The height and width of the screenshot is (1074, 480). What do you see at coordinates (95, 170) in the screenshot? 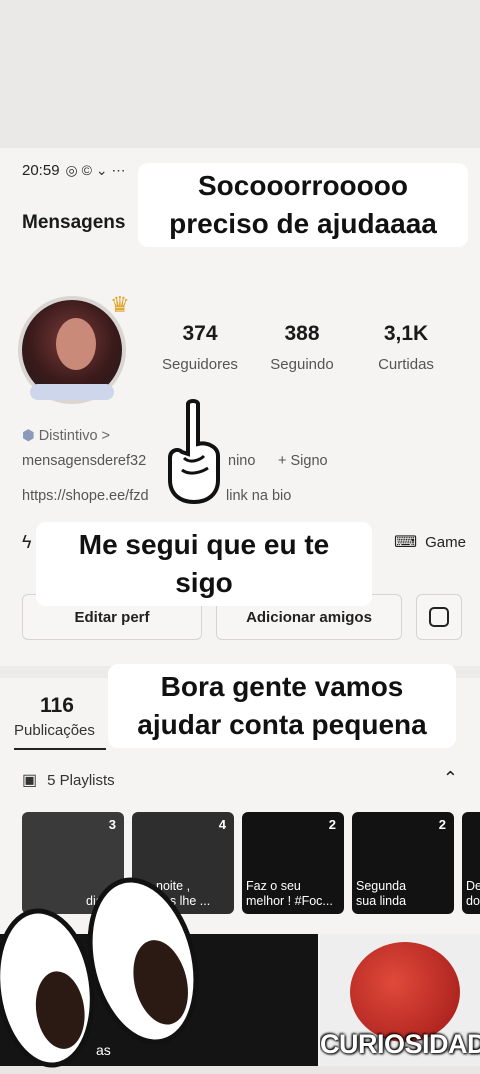
I see `status-icons: ◎ © ⌄ ⋯` at bounding box center [95, 170].